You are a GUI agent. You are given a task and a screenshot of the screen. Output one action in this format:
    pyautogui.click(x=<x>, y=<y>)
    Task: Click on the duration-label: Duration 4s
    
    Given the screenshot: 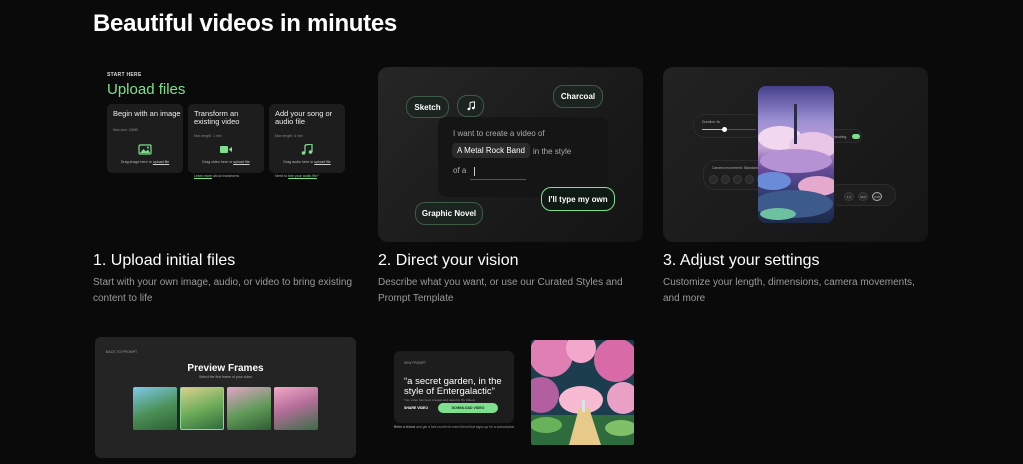 What is the action you would take?
    pyautogui.click(x=711, y=122)
    